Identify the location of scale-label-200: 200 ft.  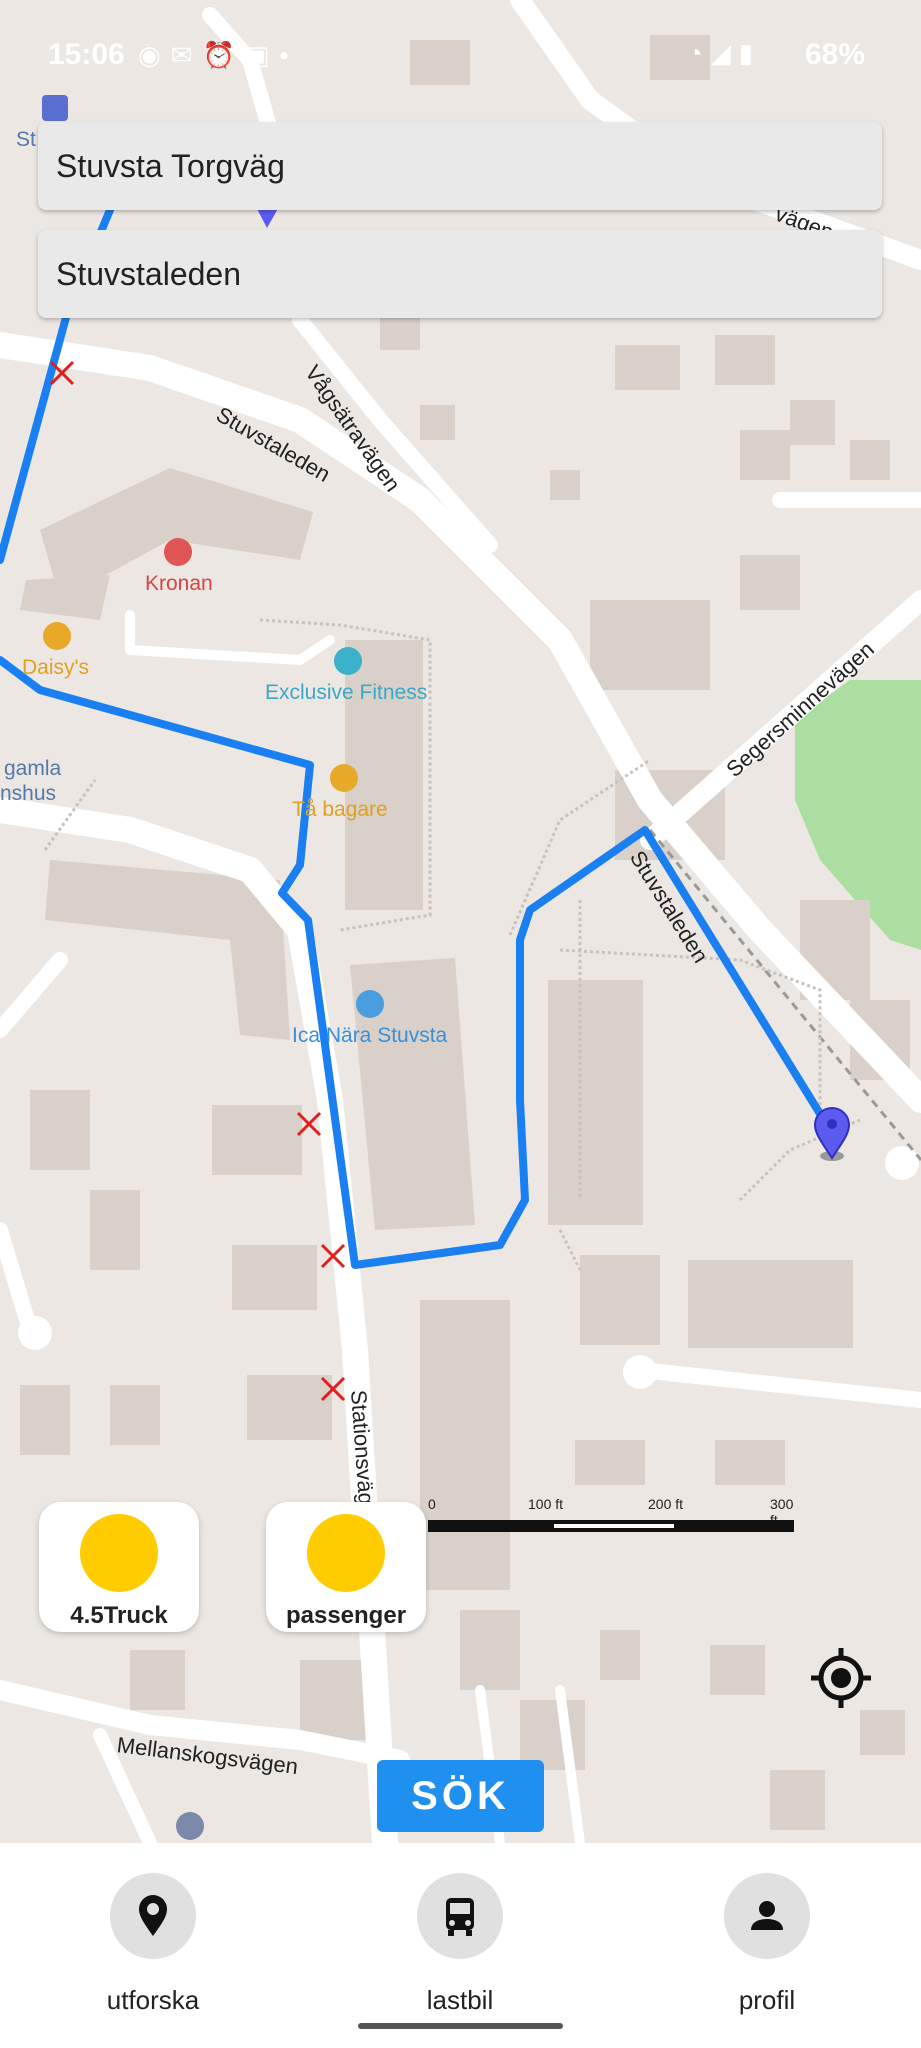
(666, 1504).